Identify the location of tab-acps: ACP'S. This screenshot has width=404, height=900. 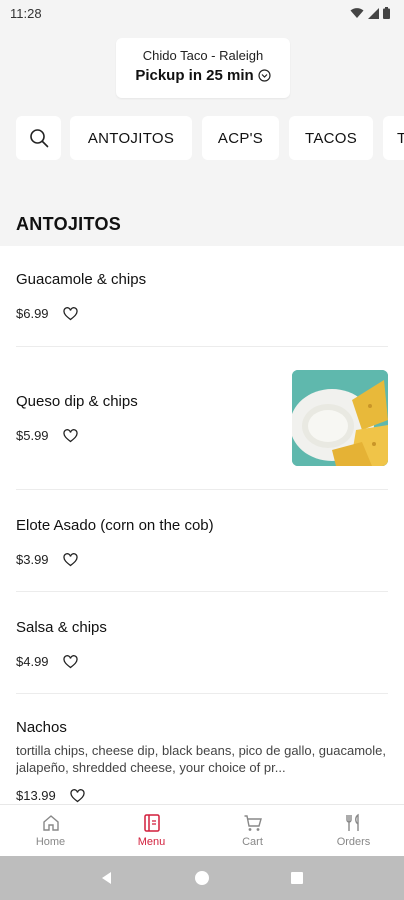
(240, 138).